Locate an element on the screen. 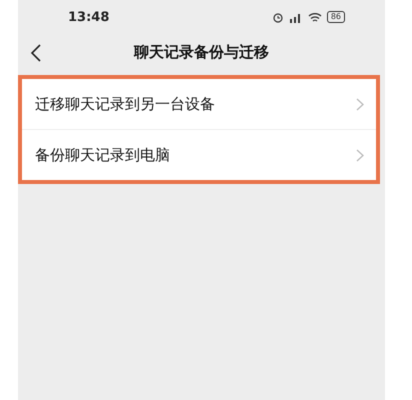  menu-item: 备份聊天记录到电脑 is located at coordinates (102, 155).